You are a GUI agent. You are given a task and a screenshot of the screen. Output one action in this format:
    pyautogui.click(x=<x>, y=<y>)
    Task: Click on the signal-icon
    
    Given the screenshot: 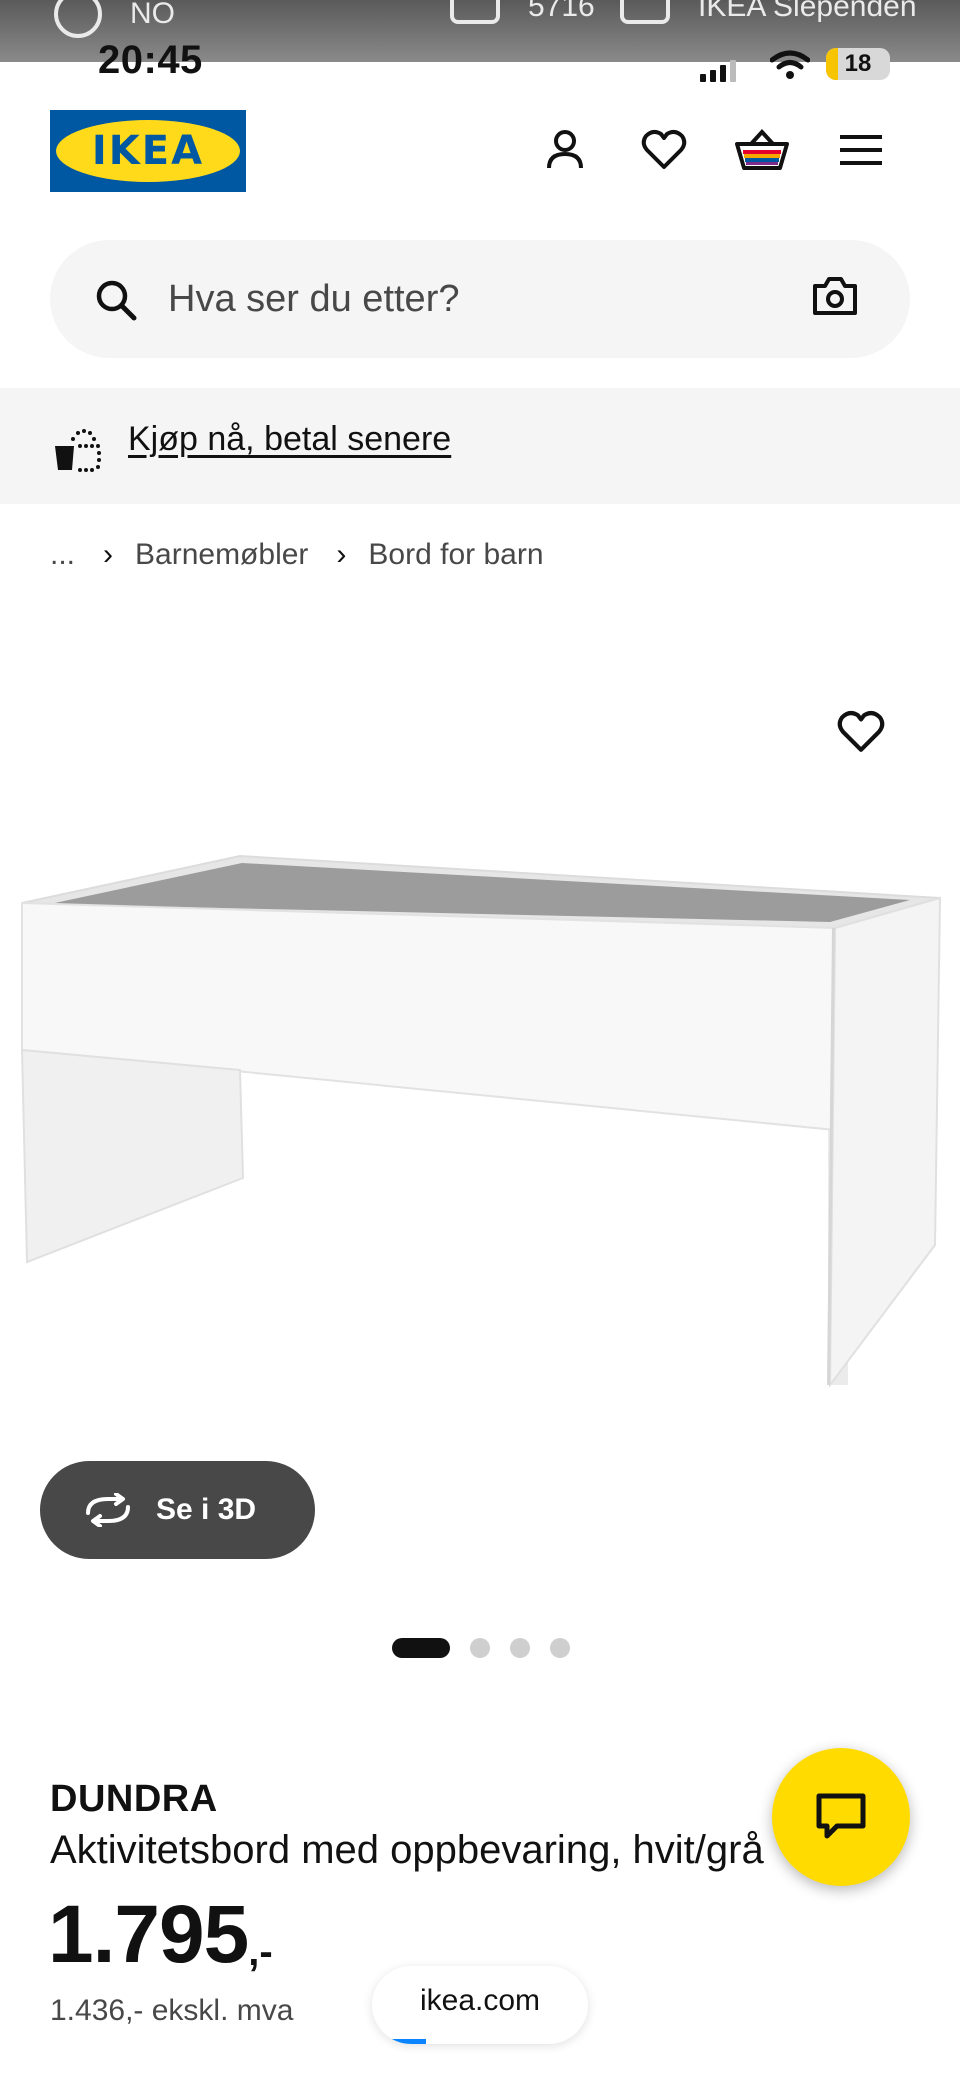 What is the action you would take?
    pyautogui.click(x=718, y=71)
    